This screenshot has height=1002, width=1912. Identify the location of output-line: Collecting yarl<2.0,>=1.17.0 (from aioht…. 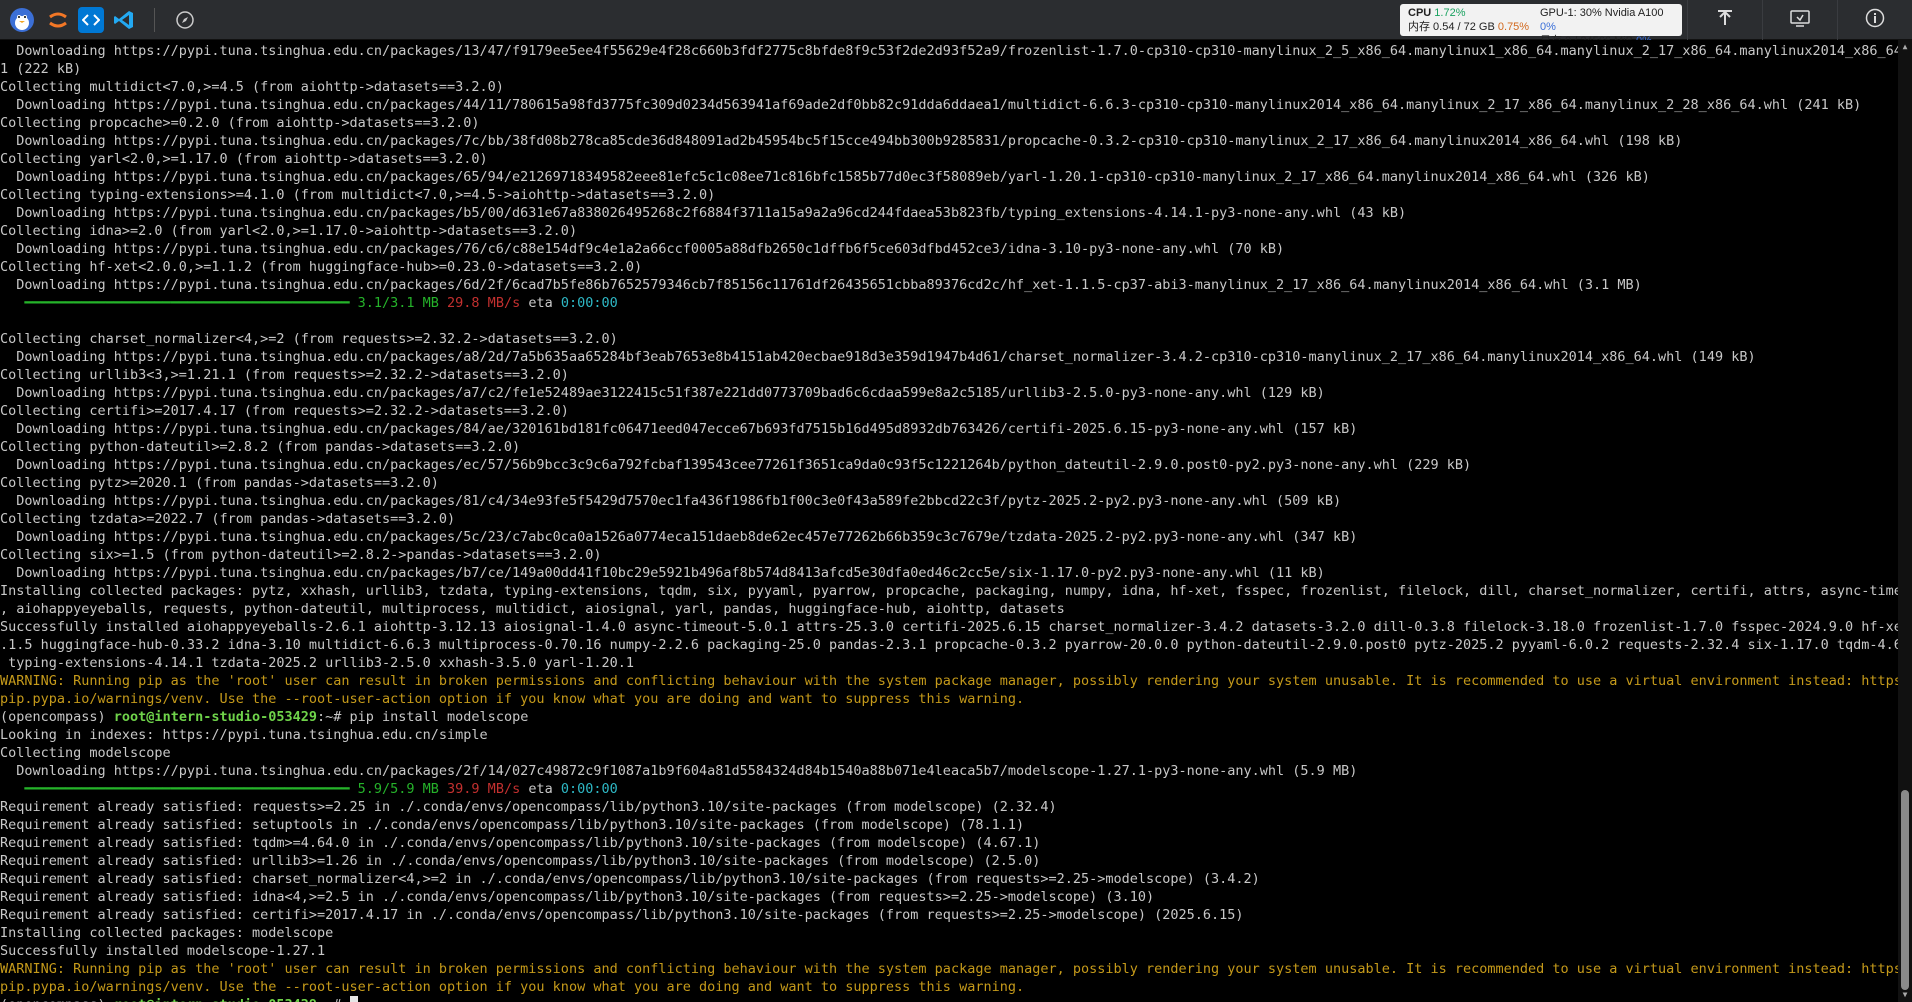
(244, 159).